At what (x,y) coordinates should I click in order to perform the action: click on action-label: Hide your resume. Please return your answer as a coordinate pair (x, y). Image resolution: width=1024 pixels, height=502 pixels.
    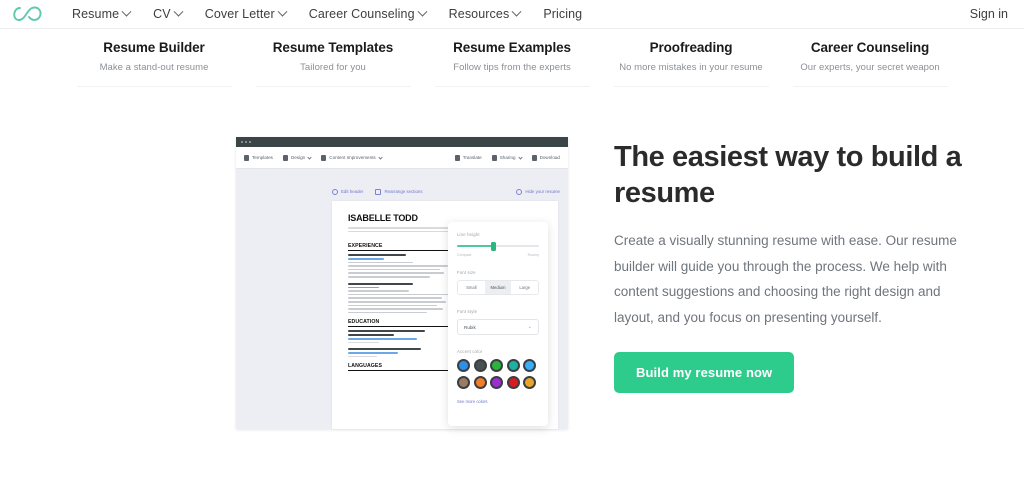
    Looking at the image, I should click on (542, 191).